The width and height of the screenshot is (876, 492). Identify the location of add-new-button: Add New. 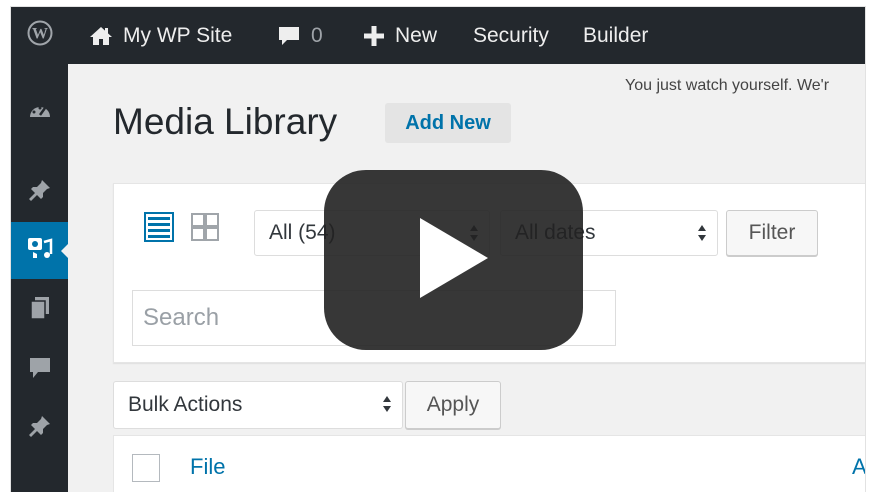
(448, 123).